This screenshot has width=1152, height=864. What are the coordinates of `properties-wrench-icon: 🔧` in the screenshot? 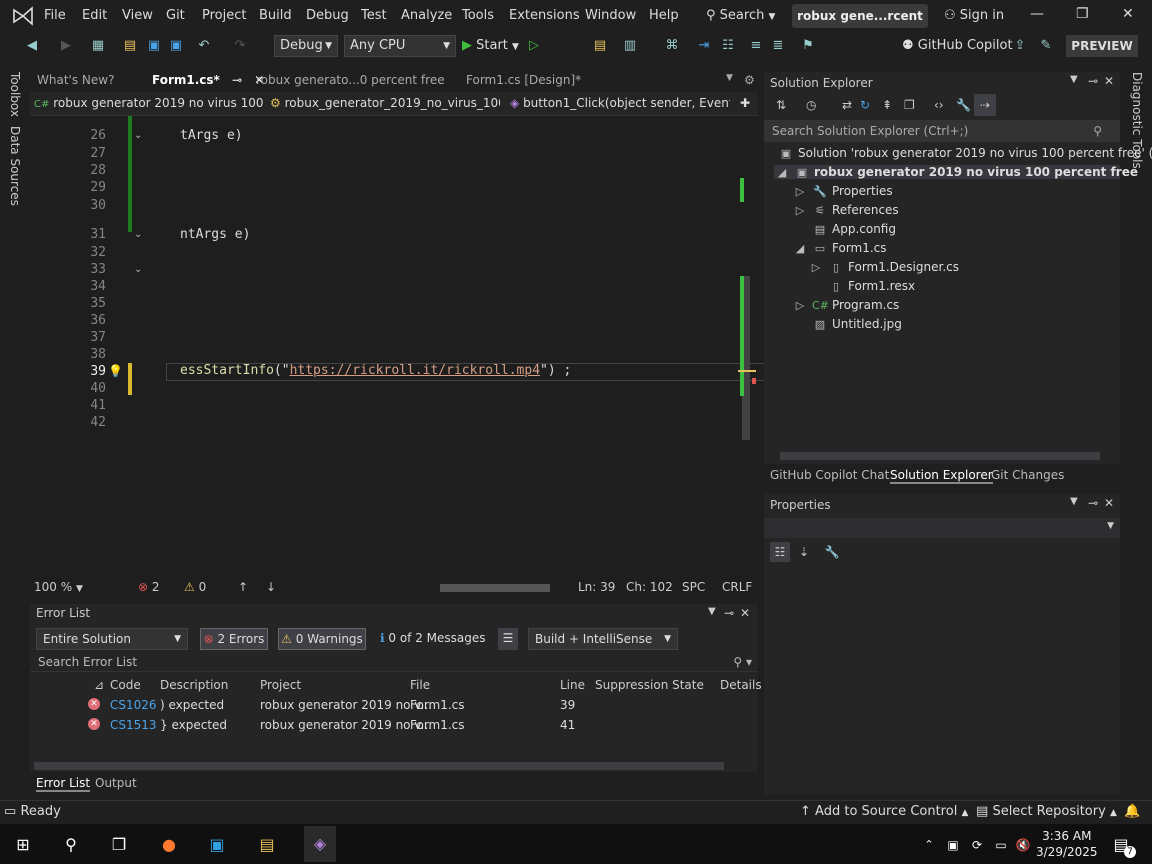 It's located at (963, 105).